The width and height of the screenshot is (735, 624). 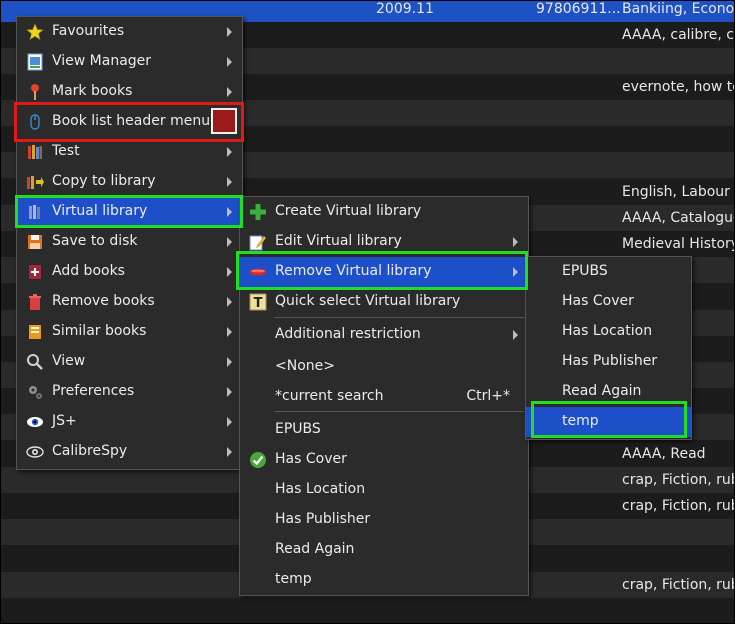 I want to click on books-icon, so click(x=35, y=152).